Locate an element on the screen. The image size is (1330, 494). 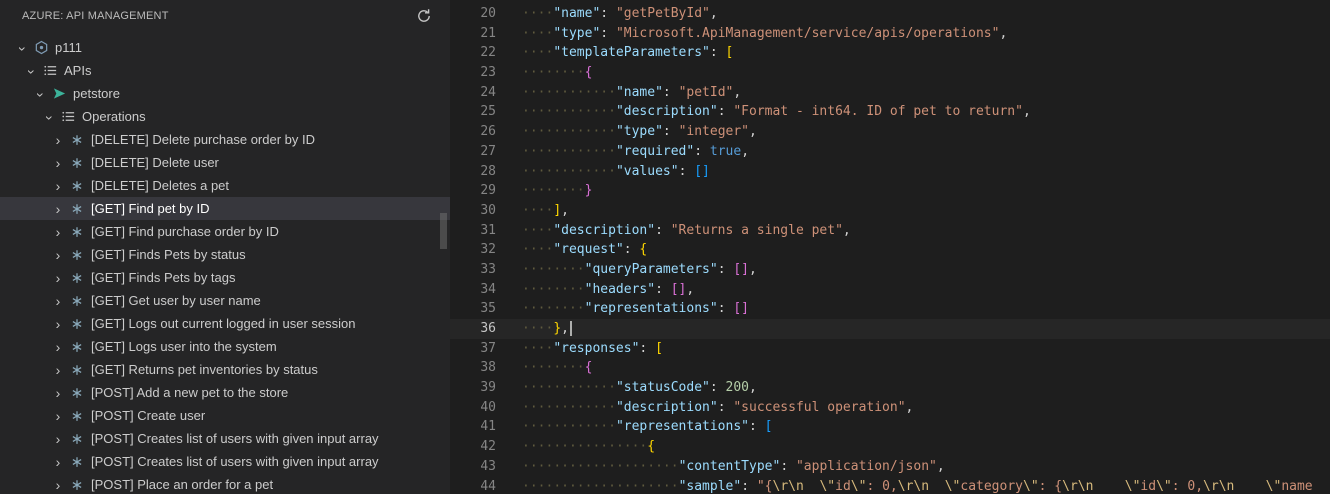
operation-label: [GET] Find pet by ID is located at coordinates (150, 208).